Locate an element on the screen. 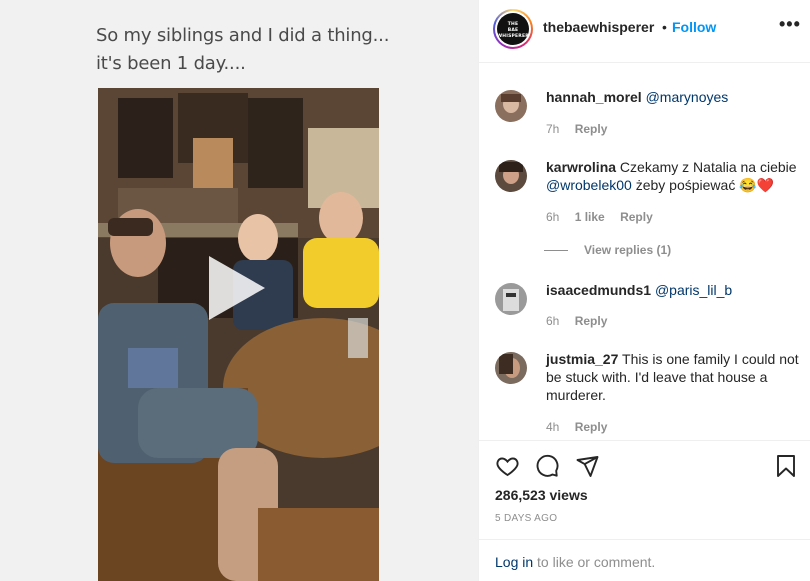 This screenshot has height=581, width=810. login-link: Log in is located at coordinates (514, 562).